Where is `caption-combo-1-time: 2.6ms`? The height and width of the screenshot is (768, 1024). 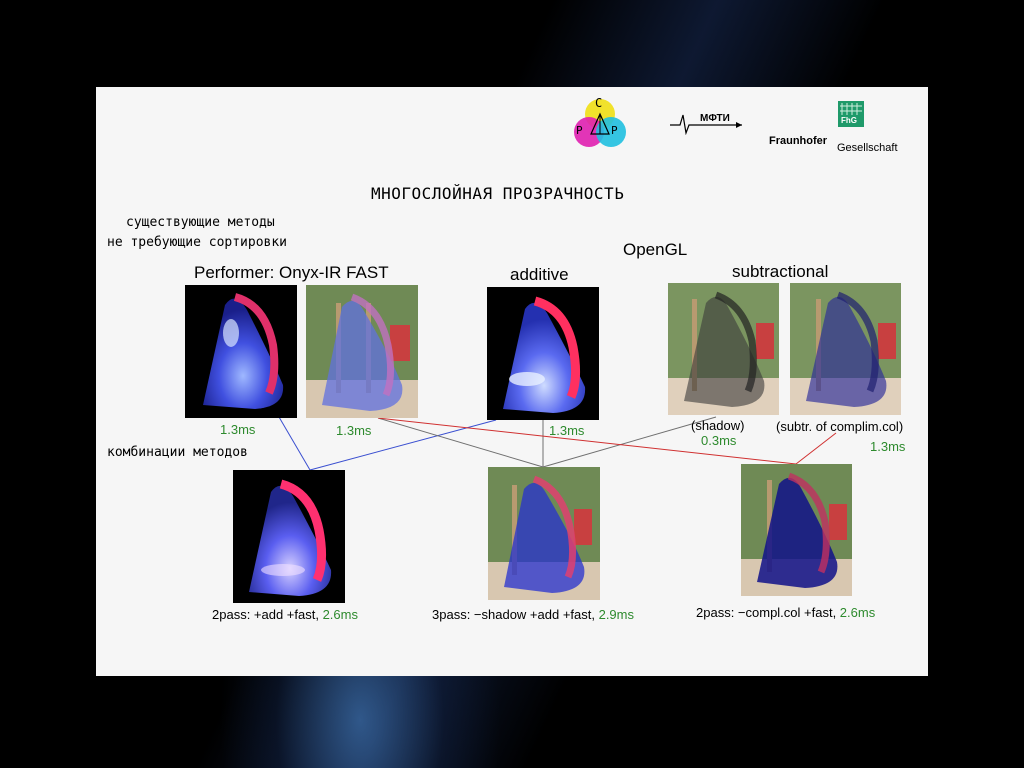 caption-combo-1-time: 2.6ms is located at coordinates (340, 614).